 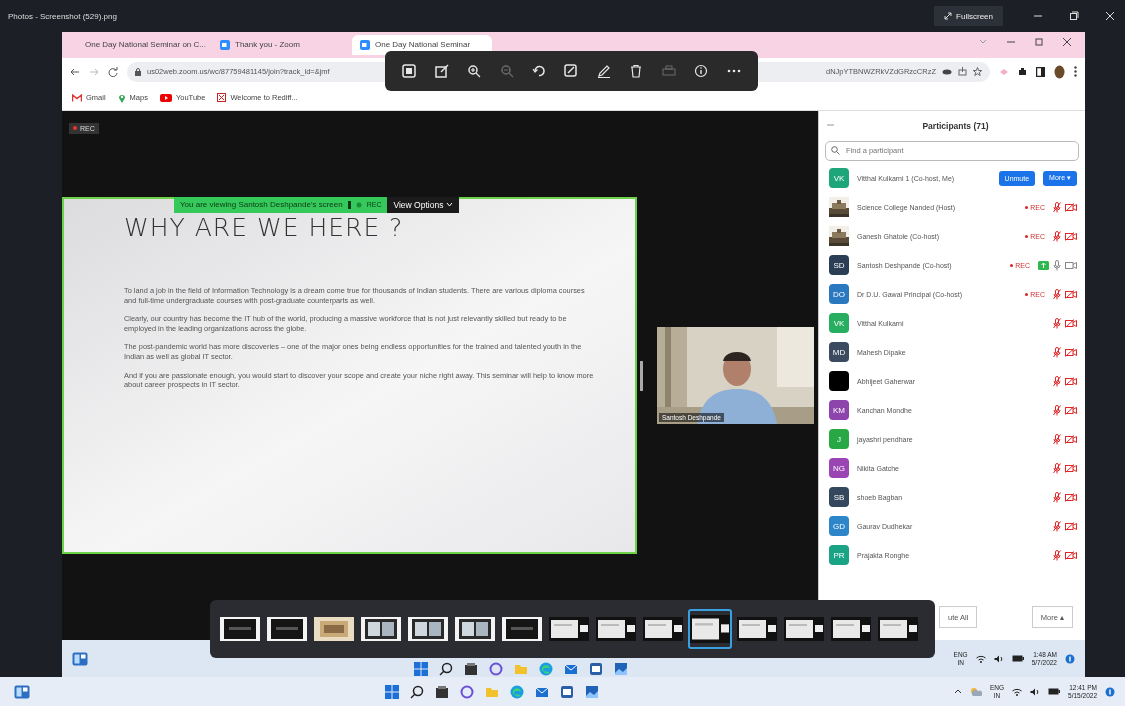 I want to click on pen-icon, so click(x=603, y=71).